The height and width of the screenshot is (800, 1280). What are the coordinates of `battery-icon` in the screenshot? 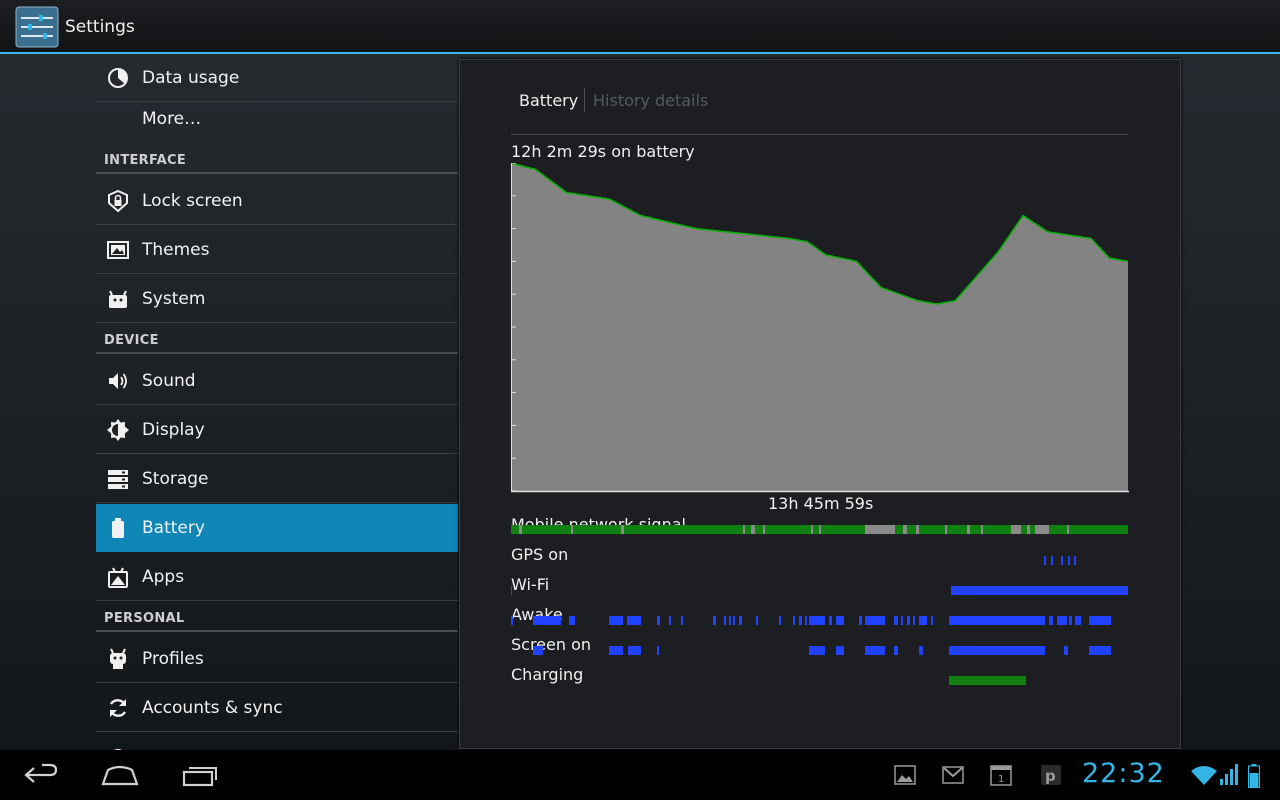 It's located at (118, 528).